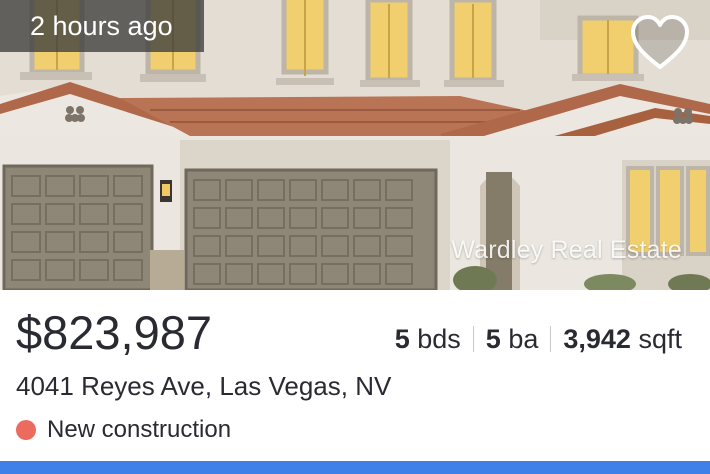 The width and height of the screenshot is (710, 474). What do you see at coordinates (402, 339) in the screenshot?
I see `beds-count: 5` at bounding box center [402, 339].